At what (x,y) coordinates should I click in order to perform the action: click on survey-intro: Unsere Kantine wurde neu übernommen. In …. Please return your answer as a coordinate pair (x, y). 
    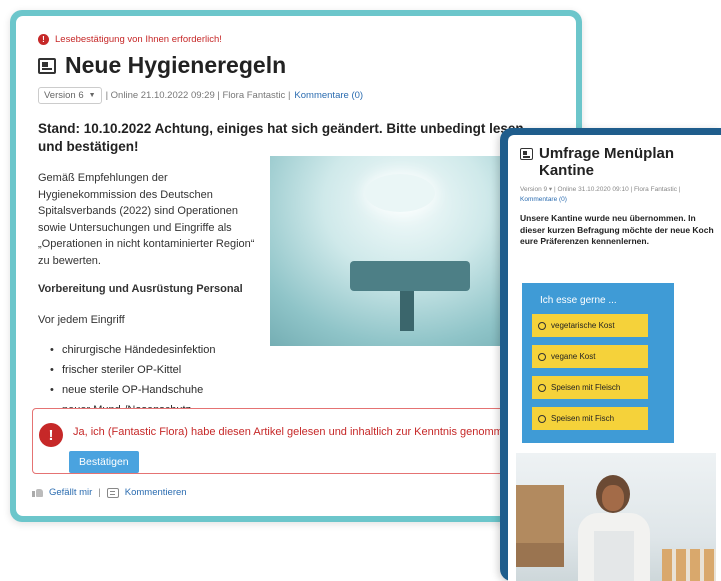
    Looking at the image, I should click on (617, 229).